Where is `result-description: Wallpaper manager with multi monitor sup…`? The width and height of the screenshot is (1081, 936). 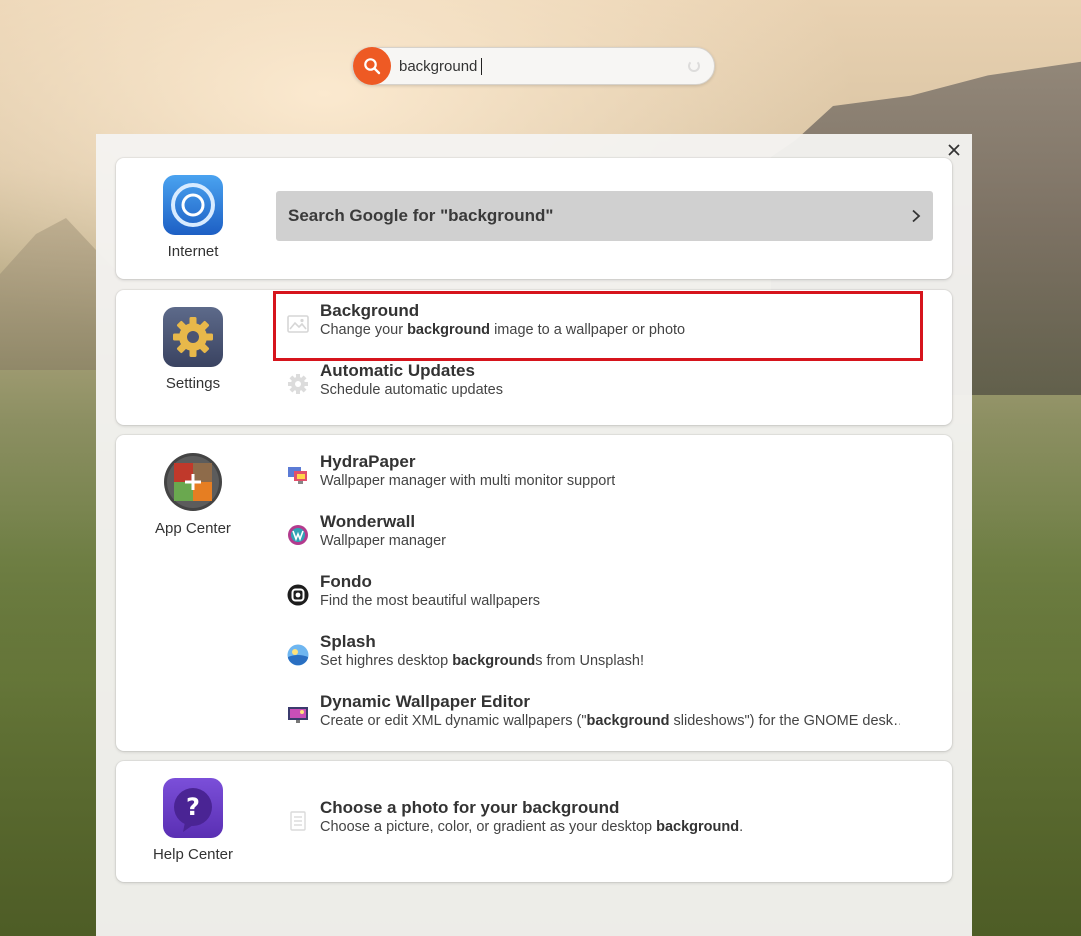
result-description: Wallpaper manager with multi monitor sup… is located at coordinates (468, 481).